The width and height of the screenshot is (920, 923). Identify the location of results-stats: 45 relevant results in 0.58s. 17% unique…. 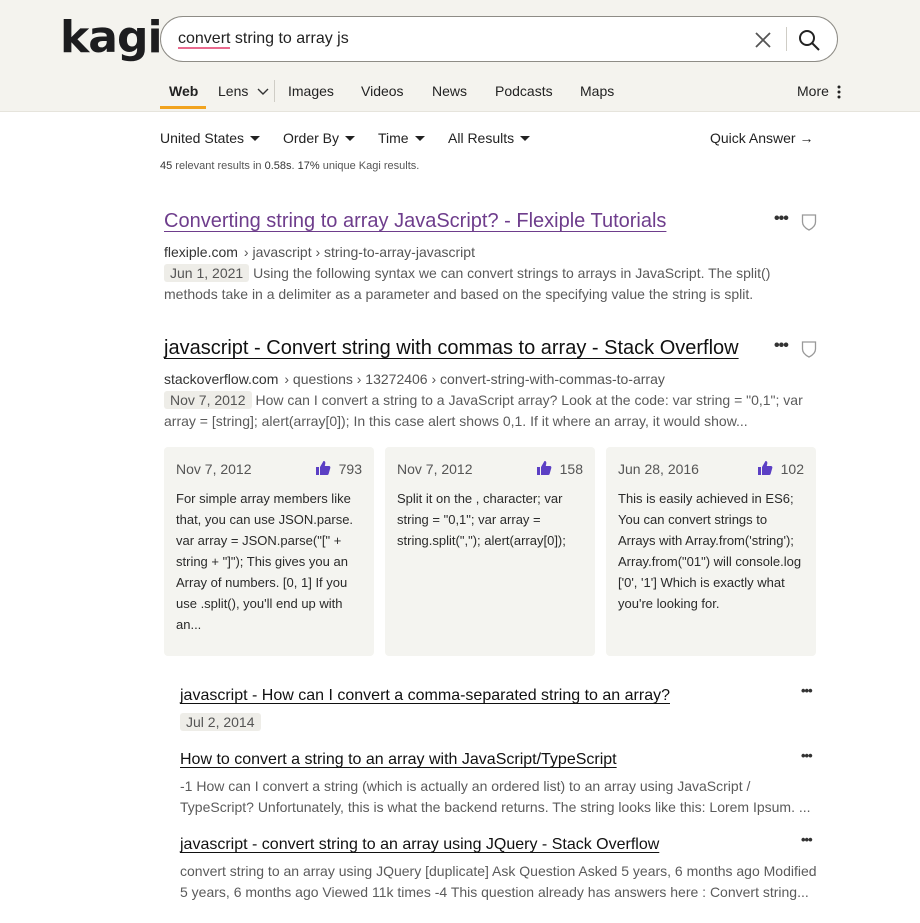
(289, 166).